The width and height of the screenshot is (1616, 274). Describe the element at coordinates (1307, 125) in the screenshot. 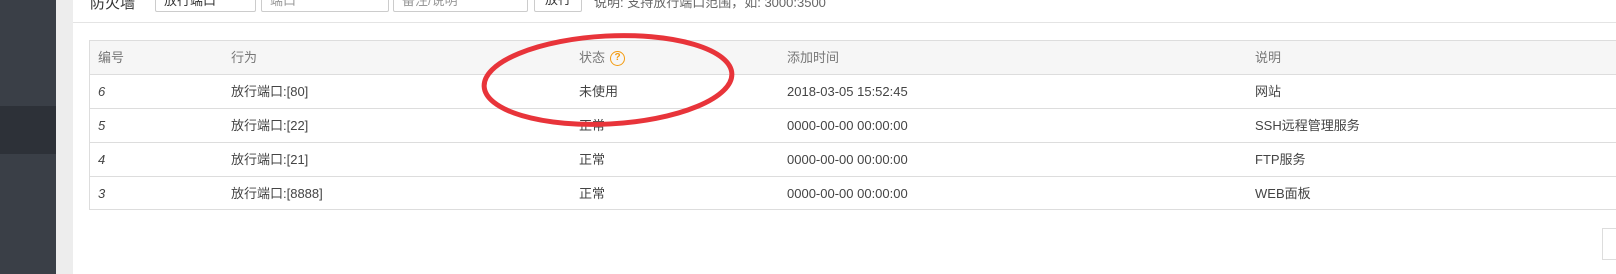

I see `cell-remark: SSH远程管理服务` at that location.